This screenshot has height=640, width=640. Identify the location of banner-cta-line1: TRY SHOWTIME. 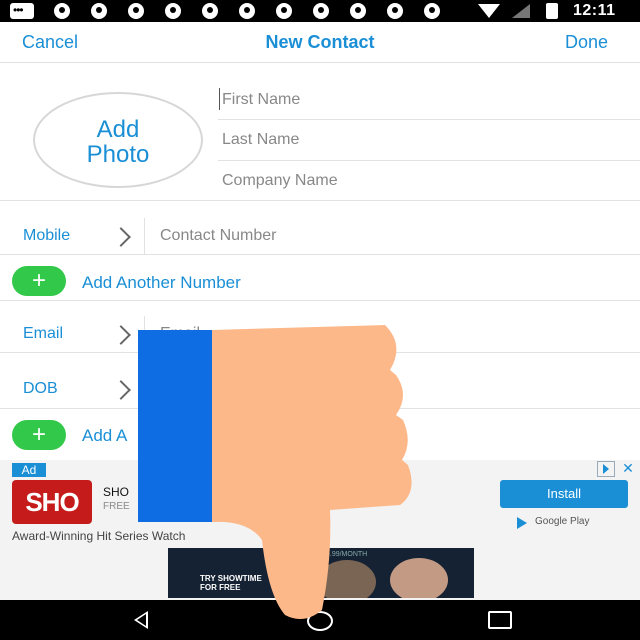
(231, 578).